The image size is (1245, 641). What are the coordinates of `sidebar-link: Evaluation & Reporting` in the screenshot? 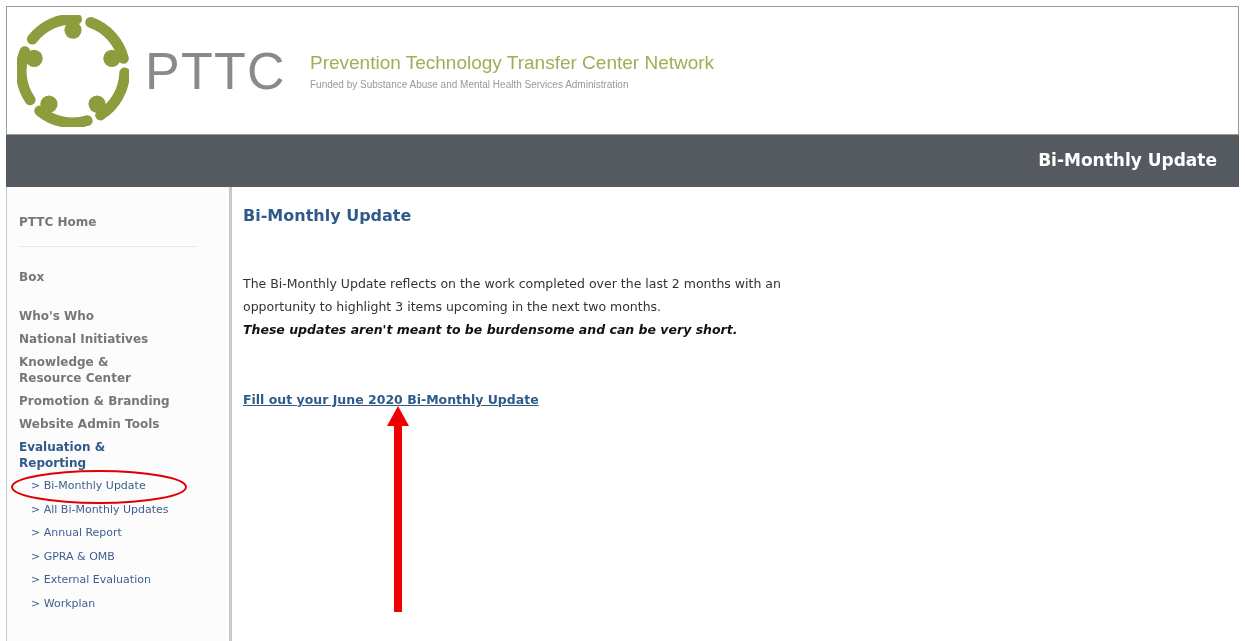 It's located at (97, 455).